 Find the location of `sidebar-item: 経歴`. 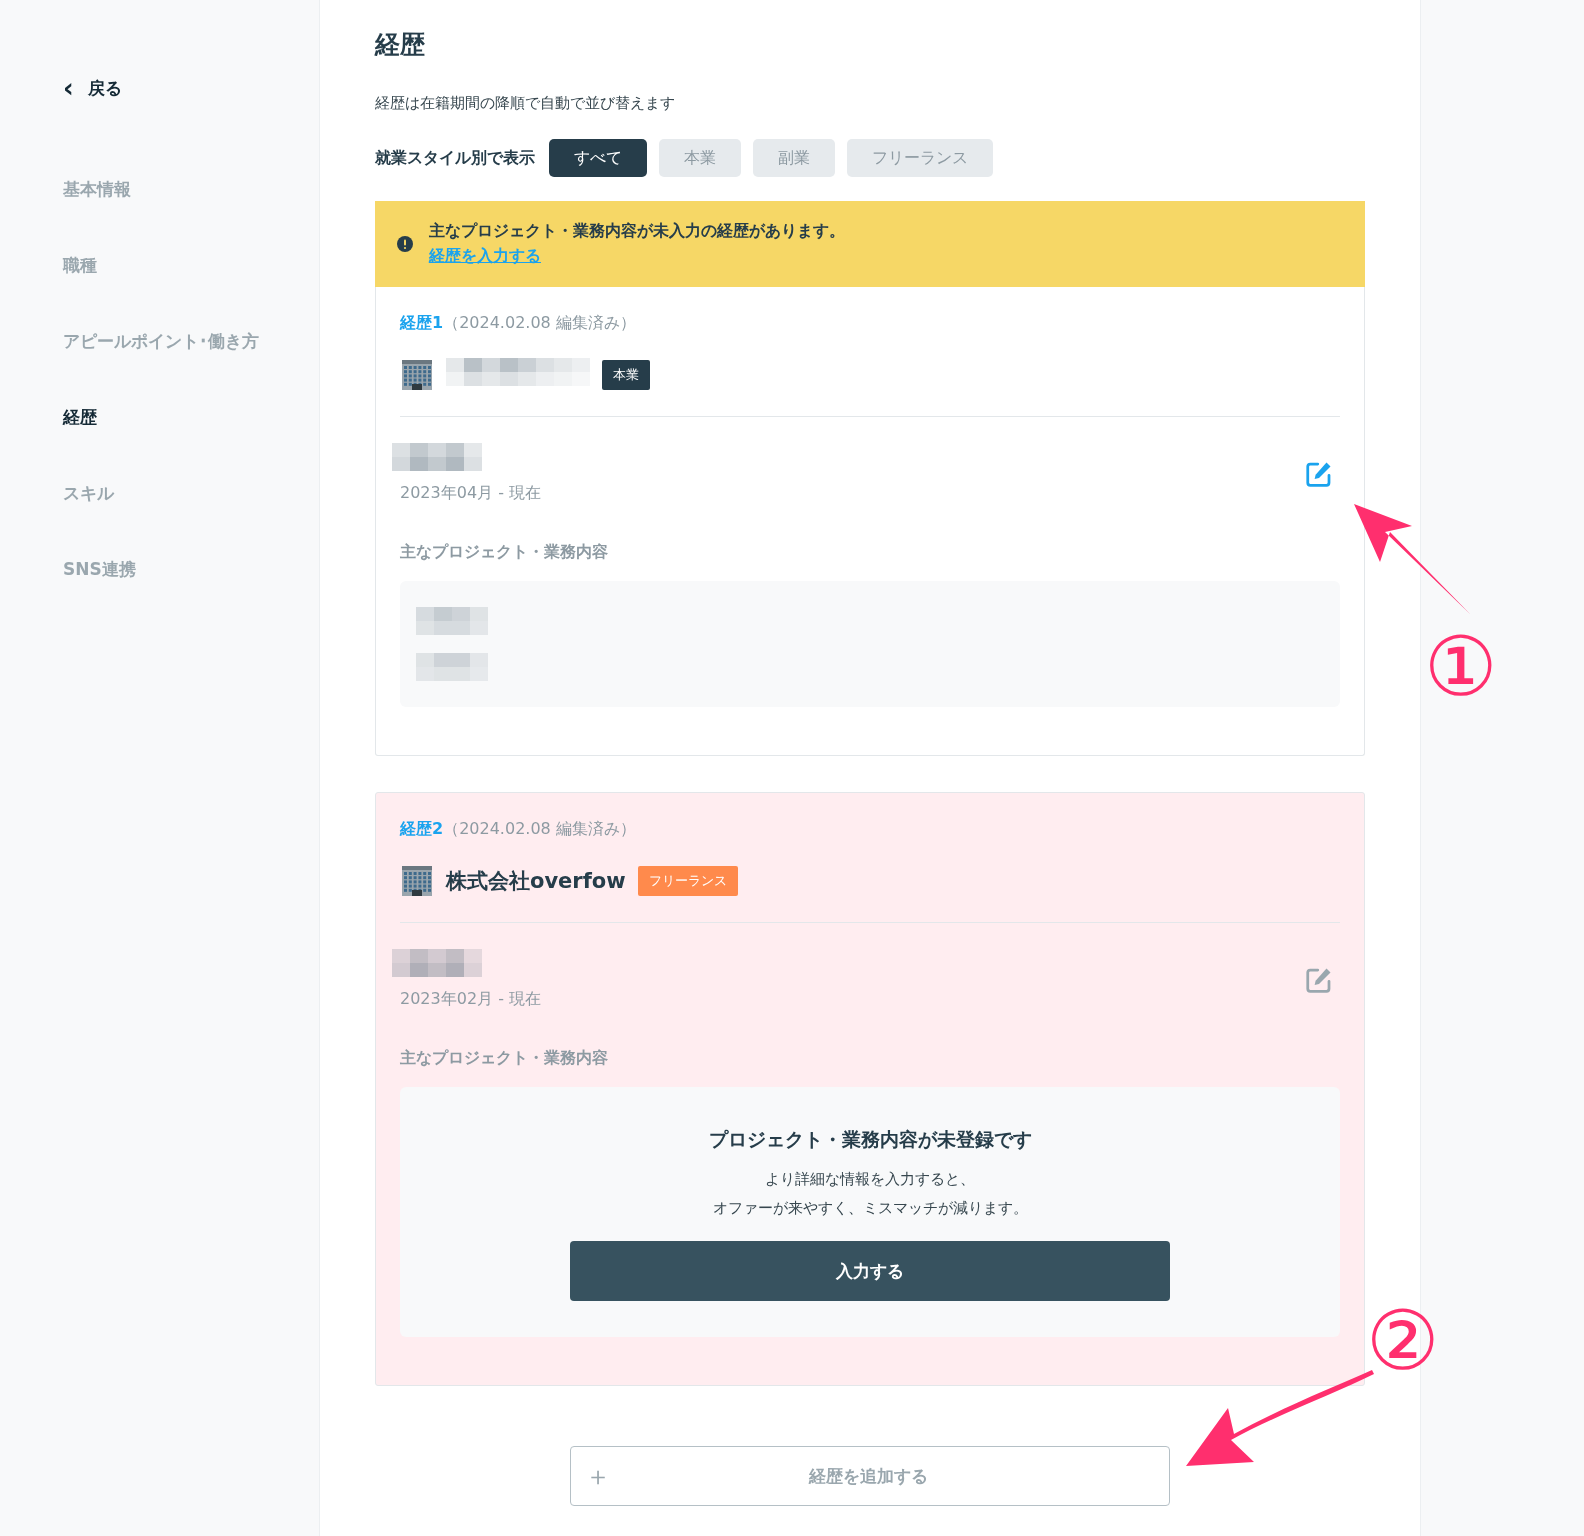

sidebar-item: 経歴 is located at coordinates (191, 418).